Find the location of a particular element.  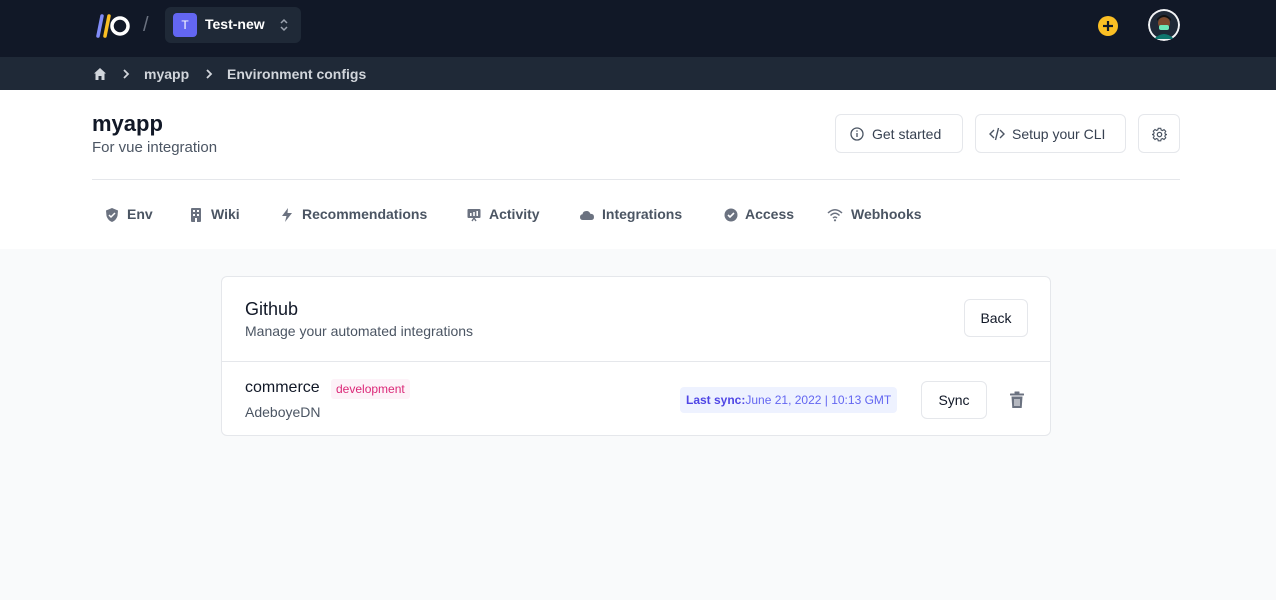

environment-badge: development is located at coordinates (370, 389).